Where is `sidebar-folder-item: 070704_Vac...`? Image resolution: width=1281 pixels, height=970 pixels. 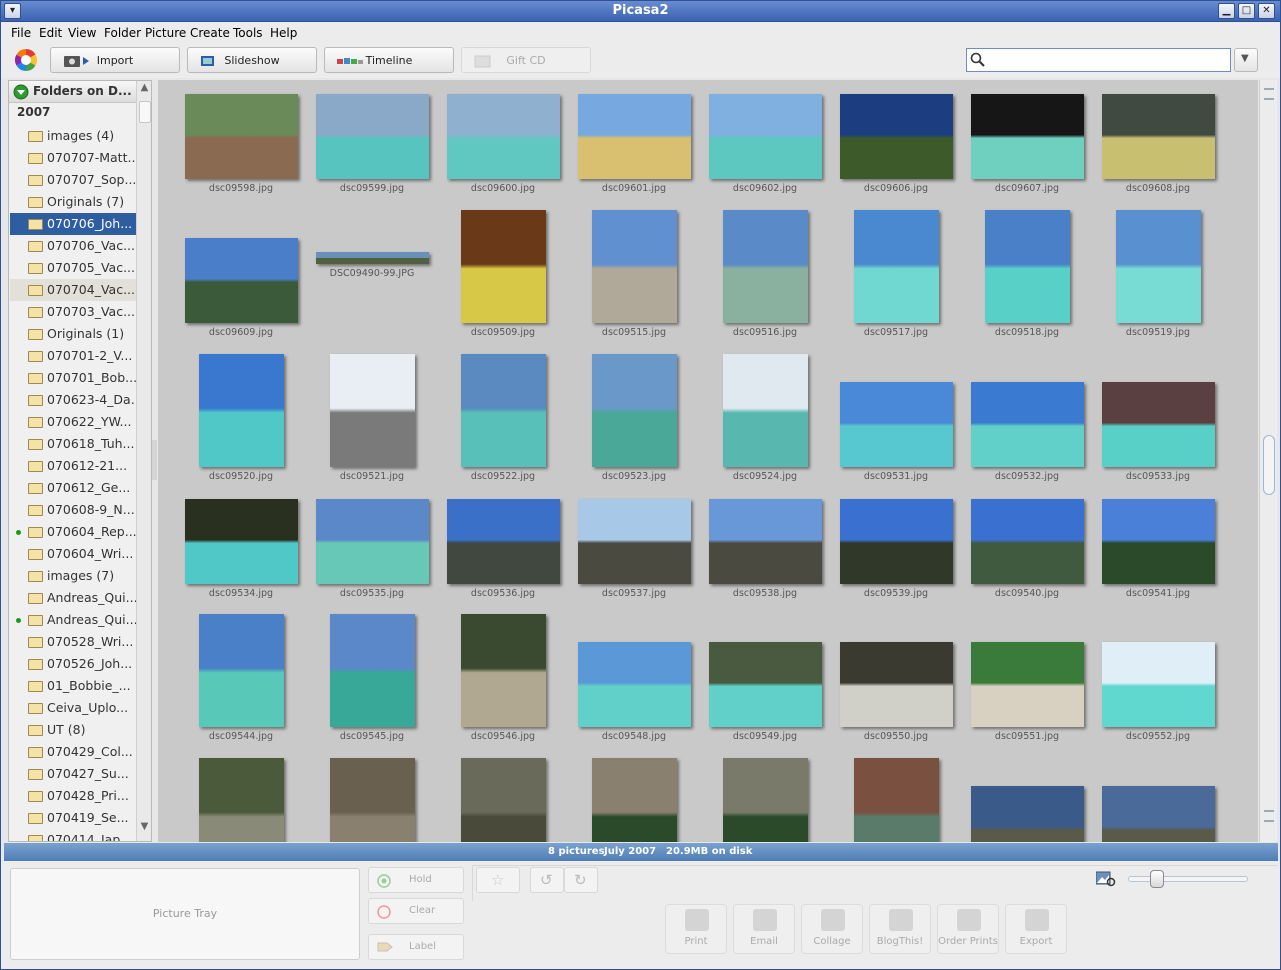 sidebar-folder-item: 070704_Vac... is located at coordinates (73, 290).